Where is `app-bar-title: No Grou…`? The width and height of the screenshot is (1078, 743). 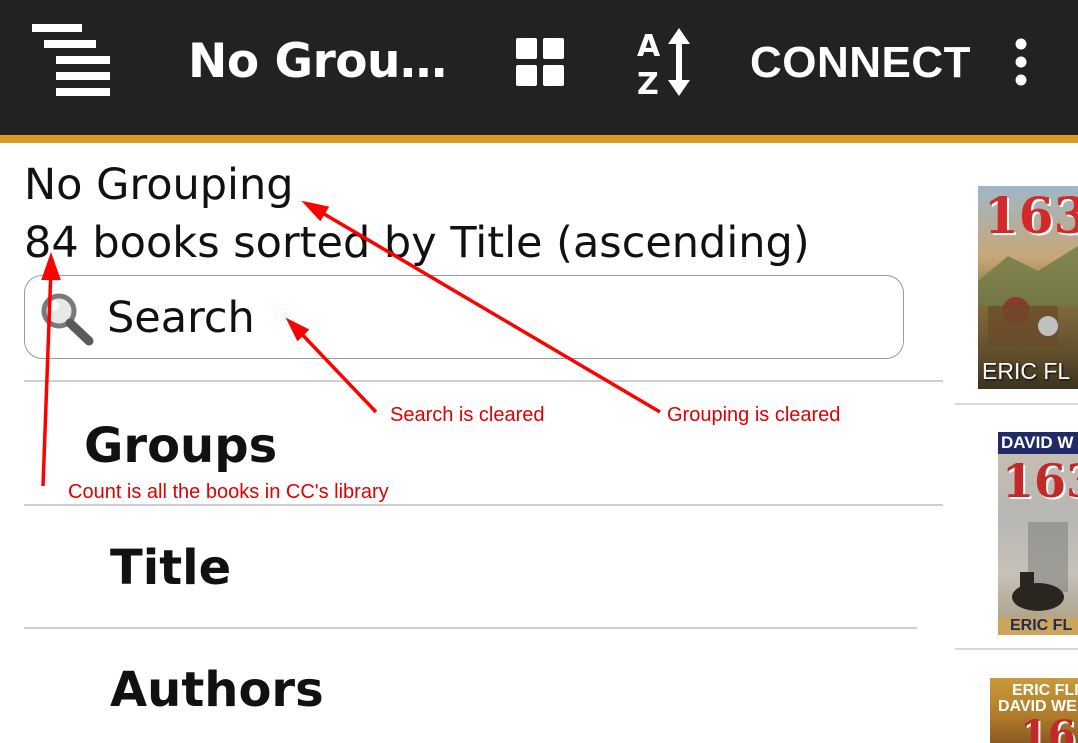 app-bar-title: No Grou… is located at coordinates (317, 61).